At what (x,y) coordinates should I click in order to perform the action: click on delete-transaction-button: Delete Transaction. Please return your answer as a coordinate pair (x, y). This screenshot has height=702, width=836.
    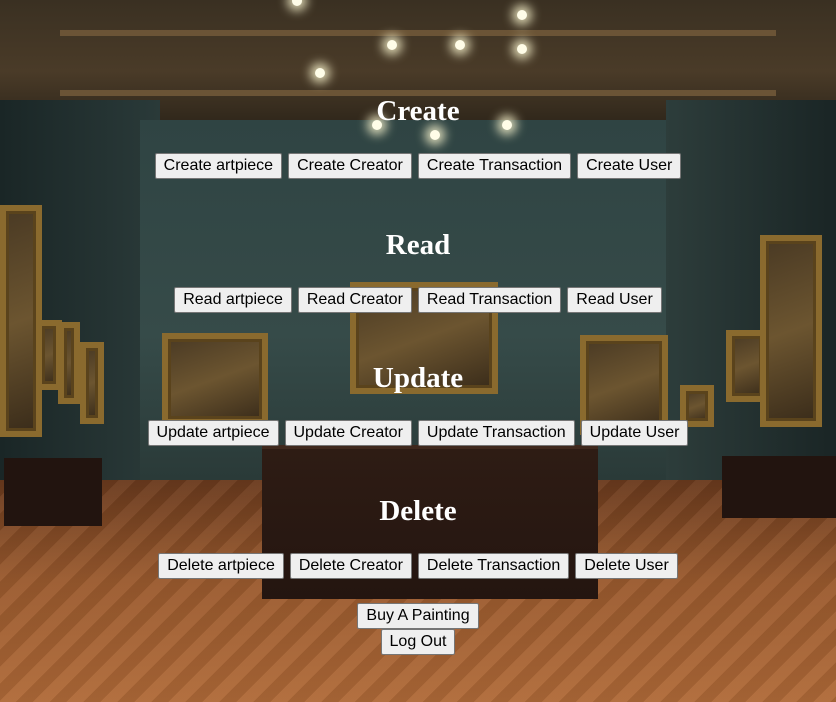
    Looking at the image, I should click on (493, 566).